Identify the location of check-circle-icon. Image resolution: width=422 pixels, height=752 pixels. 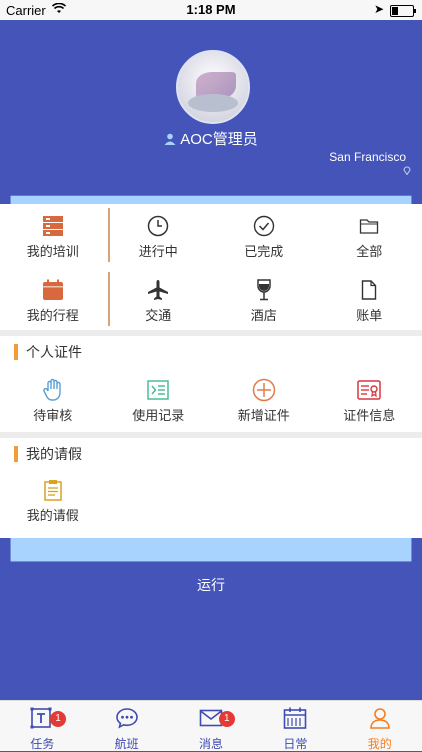
(264, 226).